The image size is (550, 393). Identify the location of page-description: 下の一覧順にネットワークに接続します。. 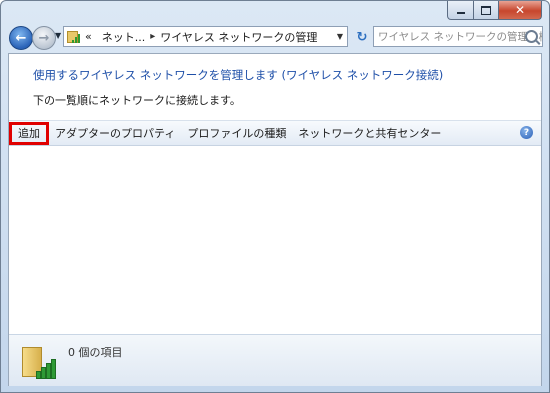
(137, 100).